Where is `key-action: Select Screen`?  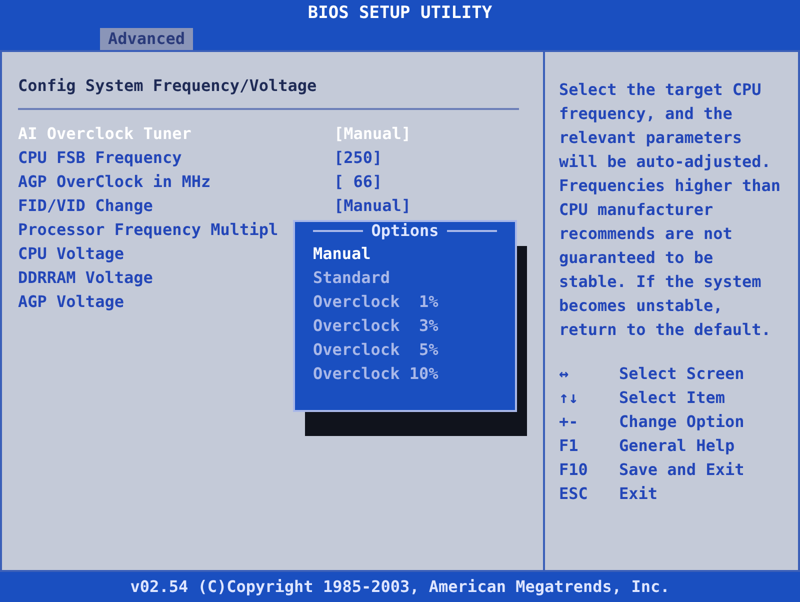
key-action: Select Screen is located at coordinates (681, 374).